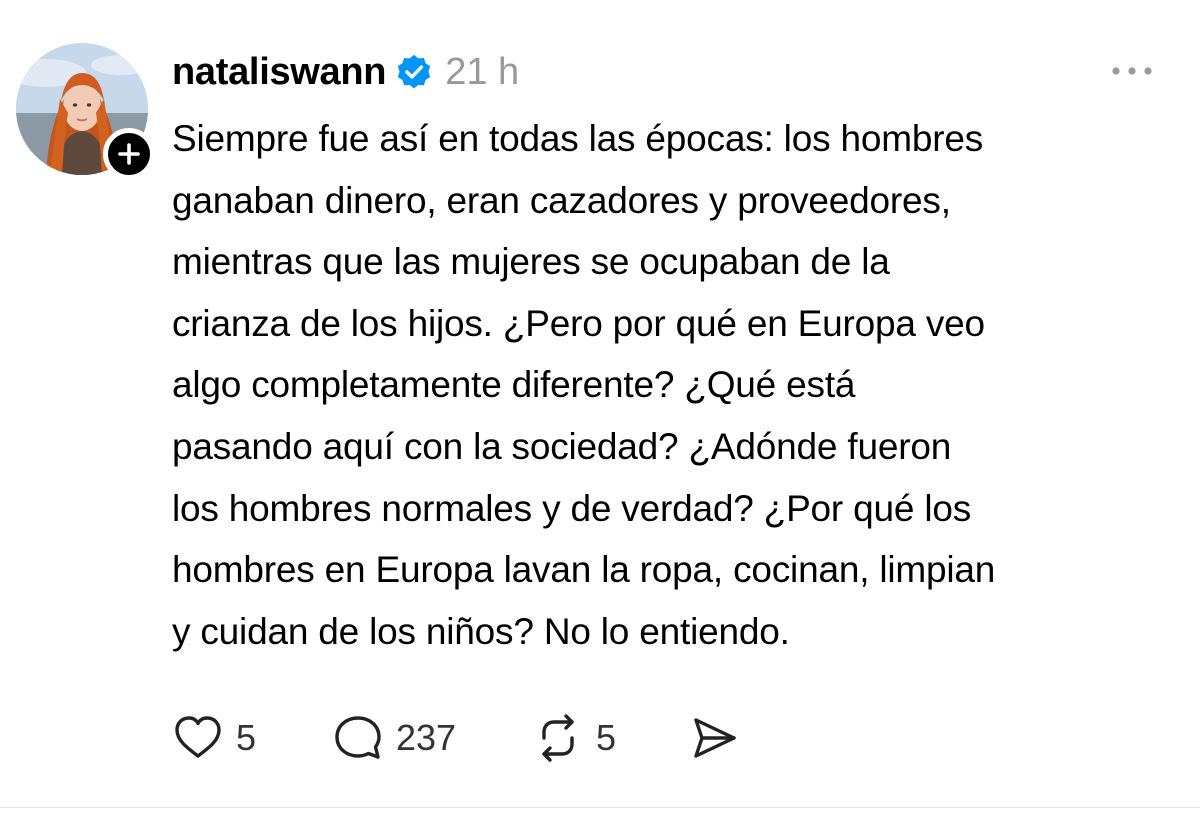 The image size is (1200, 816). What do you see at coordinates (1132, 71) in the screenshot?
I see `more-icon` at bounding box center [1132, 71].